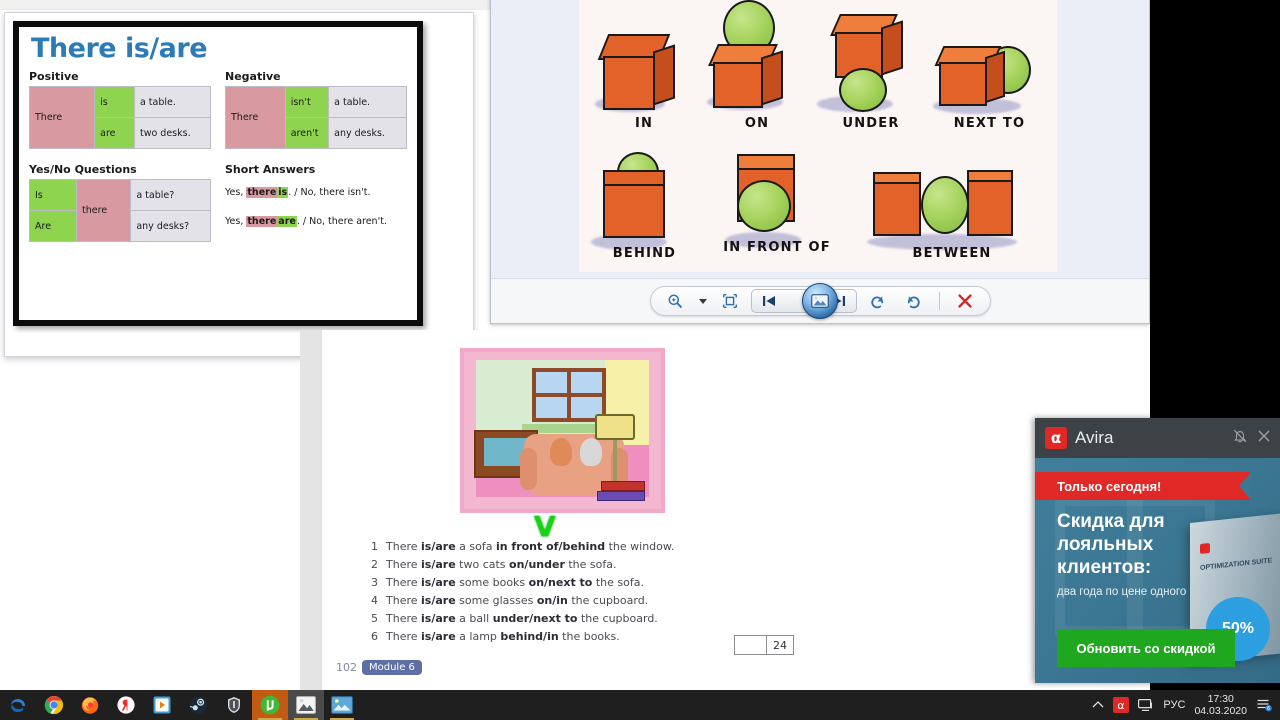  I want to click on table-row: Is there a table?, so click(119, 210).